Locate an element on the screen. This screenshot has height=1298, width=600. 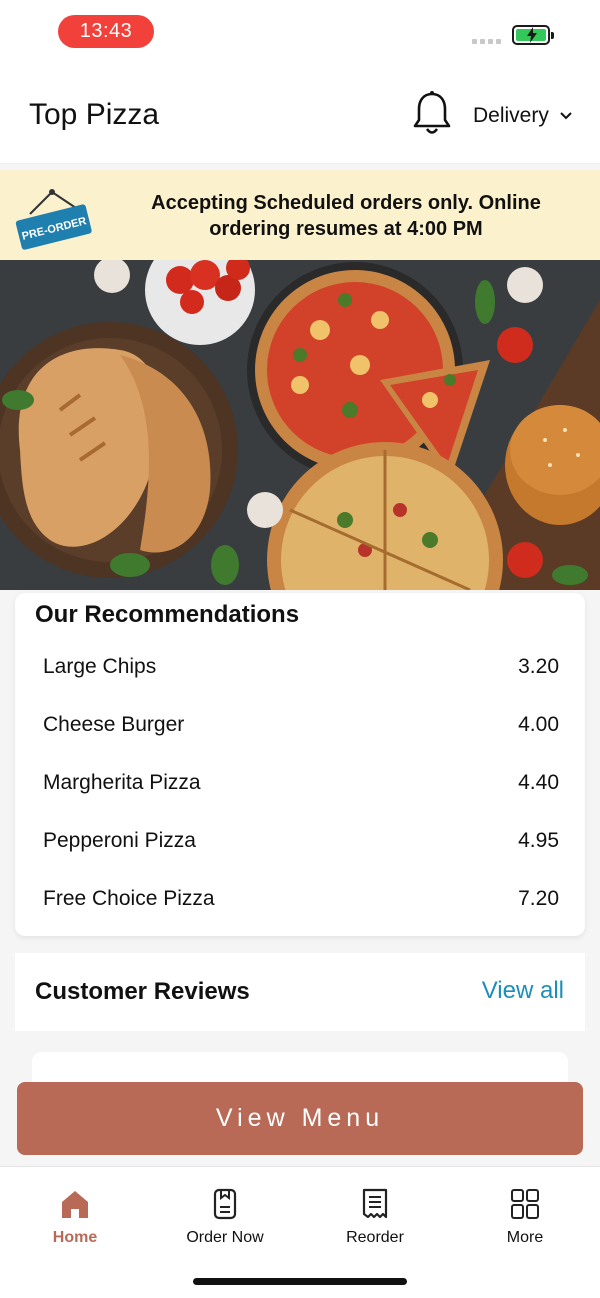
tab-label: Home is located at coordinates (75, 1237).